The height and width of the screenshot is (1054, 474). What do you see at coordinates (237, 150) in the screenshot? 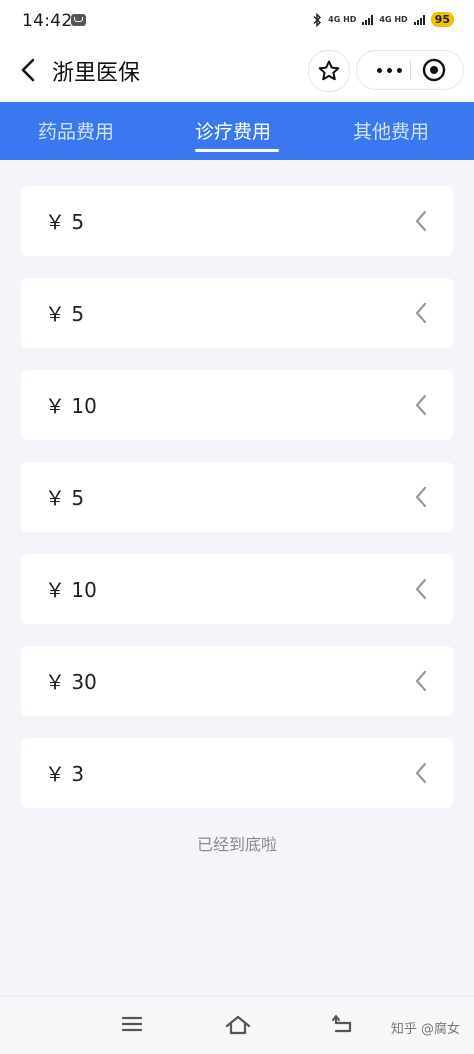
I see `active-tab-indicator` at bounding box center [237, 150].